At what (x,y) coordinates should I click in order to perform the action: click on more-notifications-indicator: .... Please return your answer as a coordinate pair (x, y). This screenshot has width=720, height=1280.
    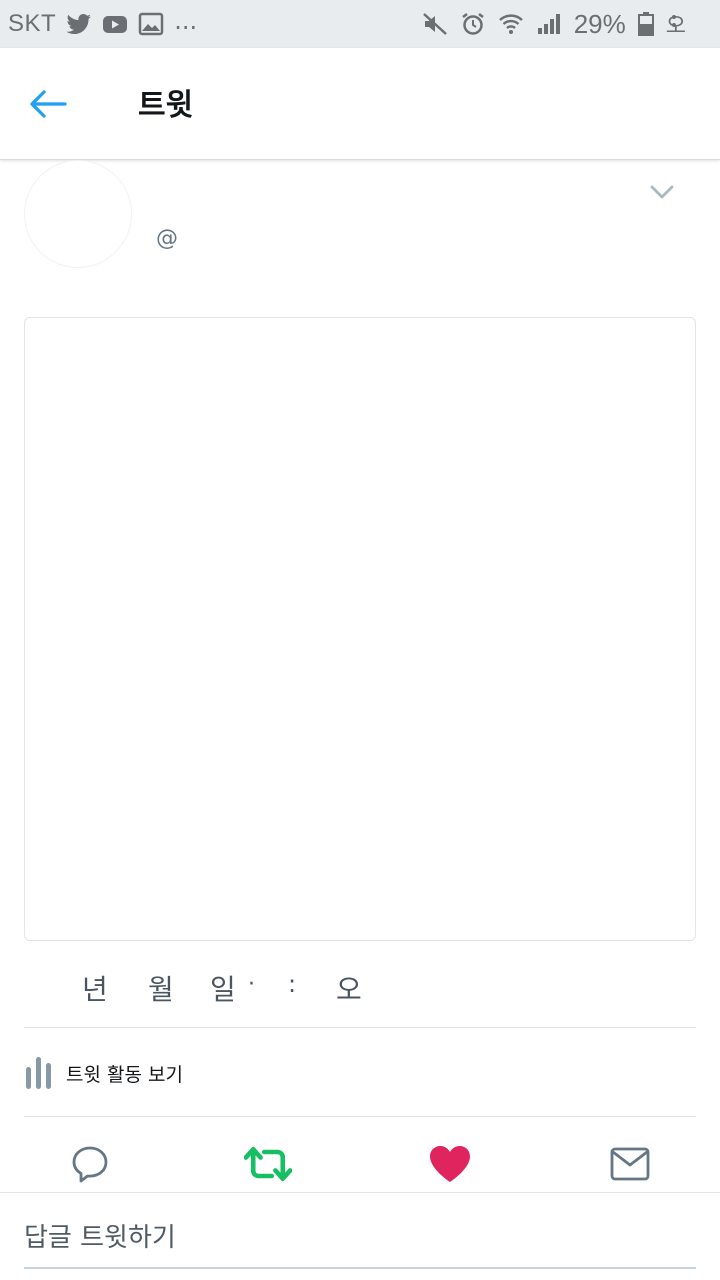
    Looking at the image, I should click on (186, 21).